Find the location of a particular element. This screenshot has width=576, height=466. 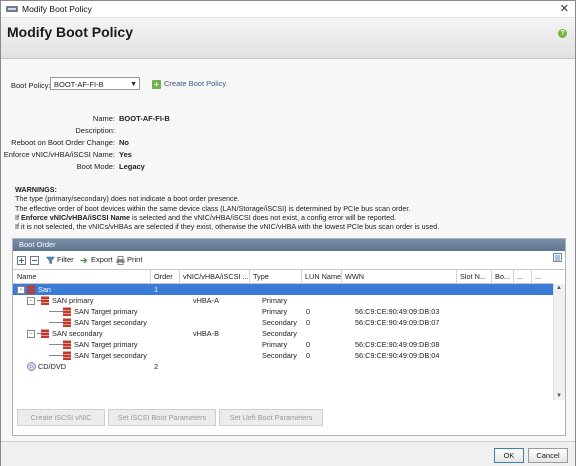

row-order: 1 is located at coordinates (156, 289).